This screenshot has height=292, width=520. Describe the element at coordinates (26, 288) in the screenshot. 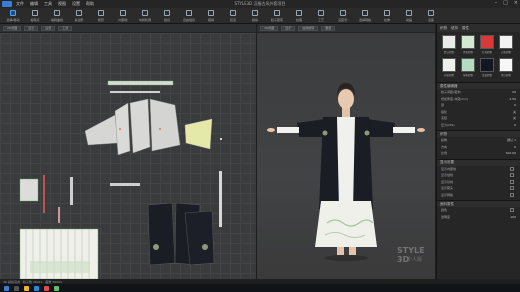

I see `folder-icon` at that location.